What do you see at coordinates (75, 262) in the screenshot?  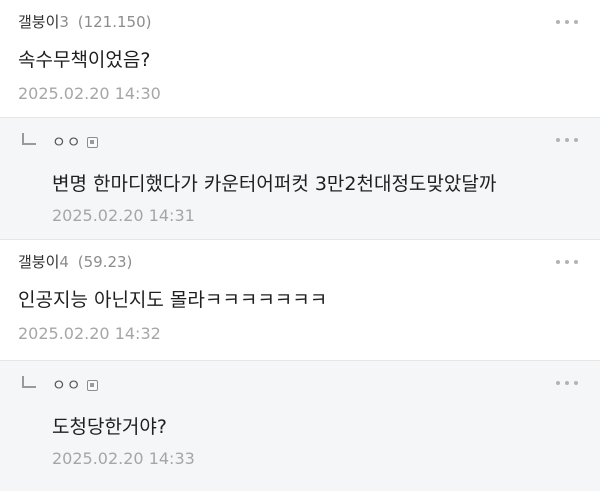 I see `comment-author: 갤붕이4 (59.23)` at bounding box center [75, 262].